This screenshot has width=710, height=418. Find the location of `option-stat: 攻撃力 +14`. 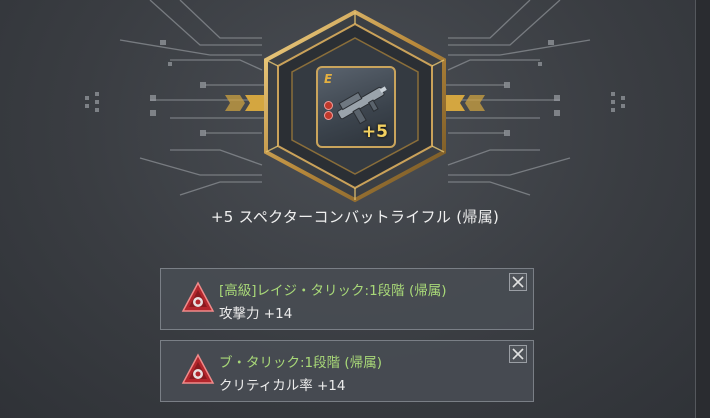

option-stat: 攻撃力 +14 is located at coordinates (256, 314).